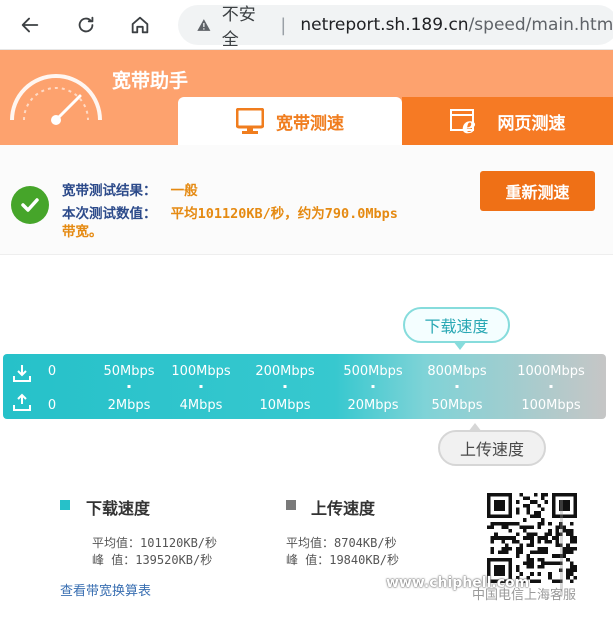 This screenshot has height=619, width=613. What do you see at coordinates (152, 560) in the screenshot?
I see `download-peak: 峰 值：139520KB/秒` at bounding box center [152, 560].